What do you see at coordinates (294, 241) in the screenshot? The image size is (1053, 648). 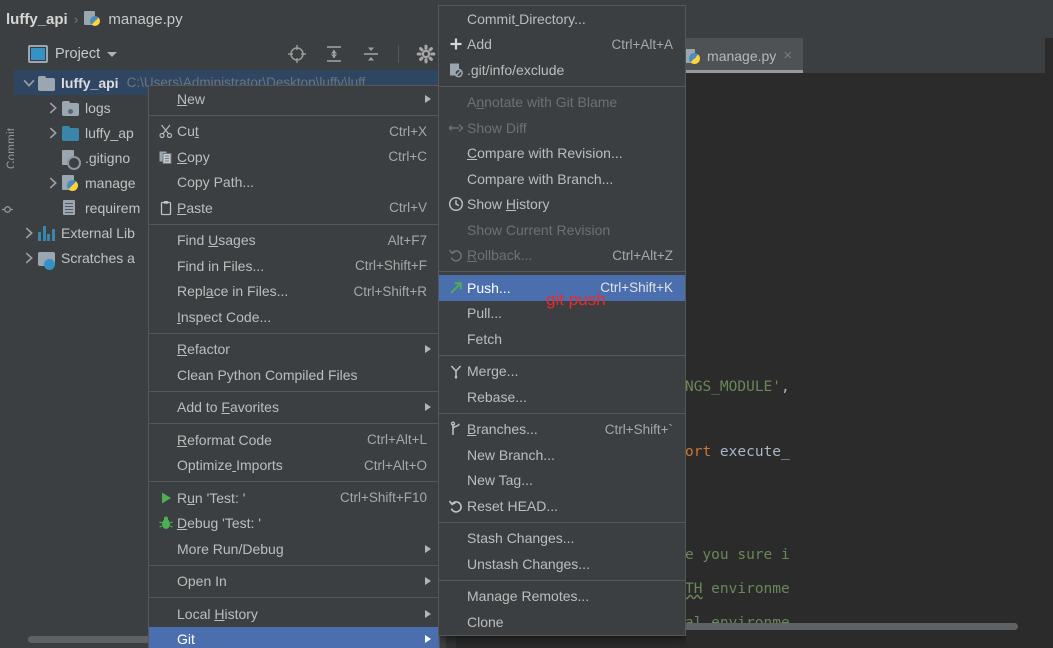 I see `context-menu-item: Find Usages Alt+F7` at bounding box center [294, 241].